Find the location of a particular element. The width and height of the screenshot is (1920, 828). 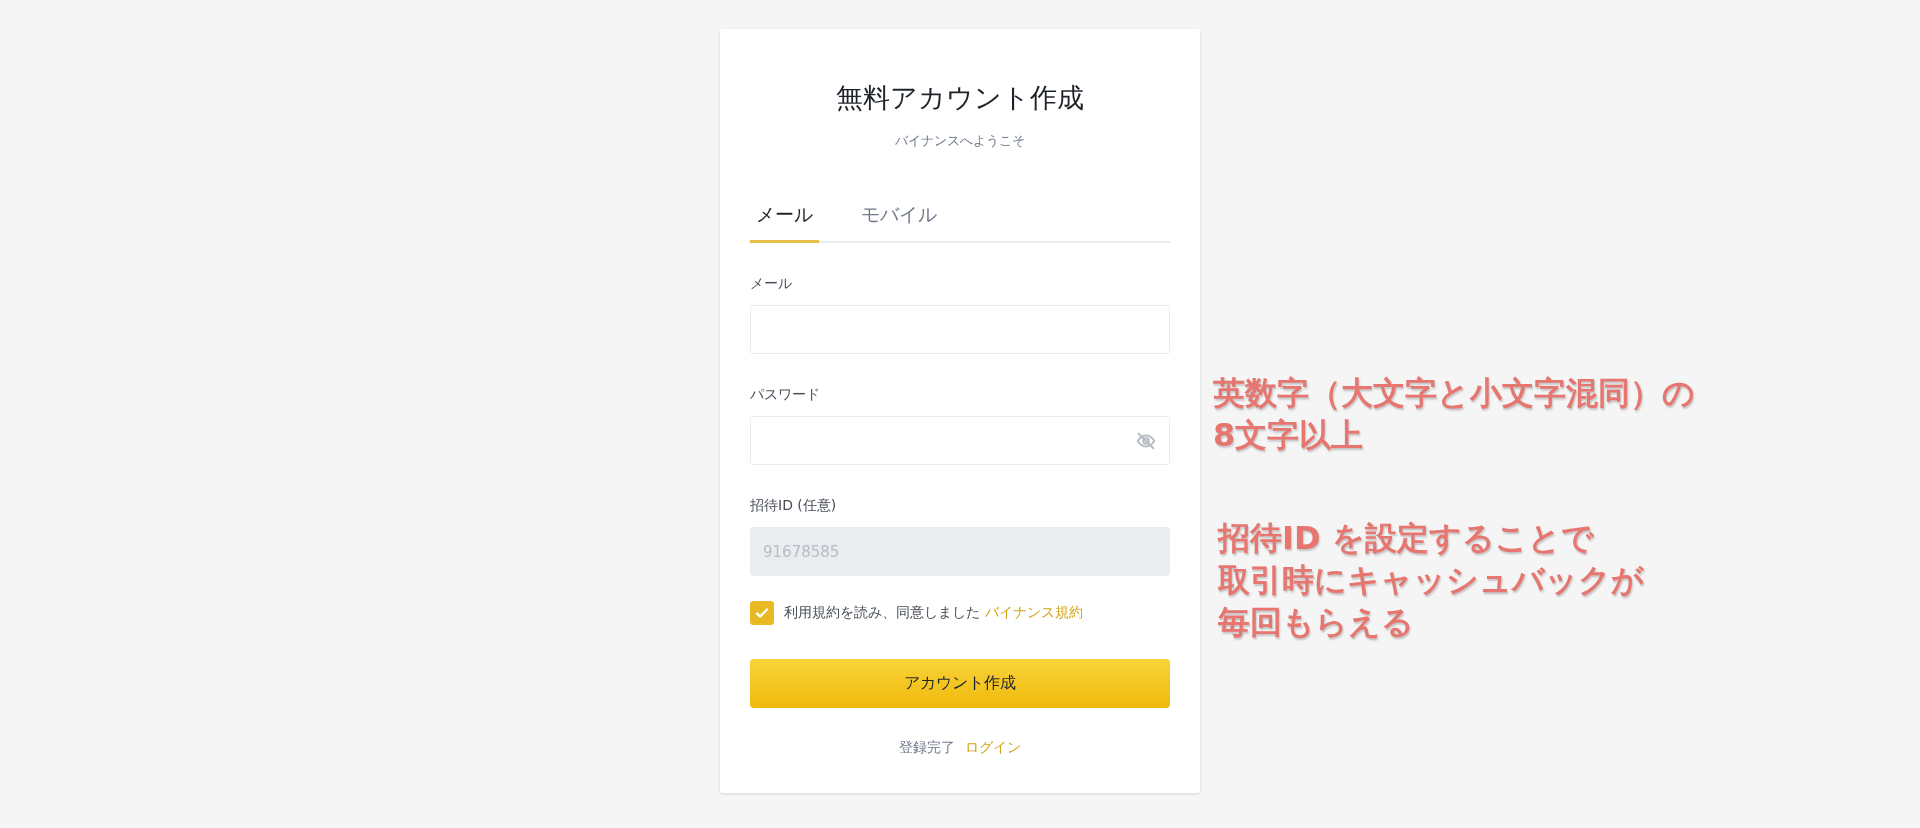

password-field is located at coordinates (960, 440).